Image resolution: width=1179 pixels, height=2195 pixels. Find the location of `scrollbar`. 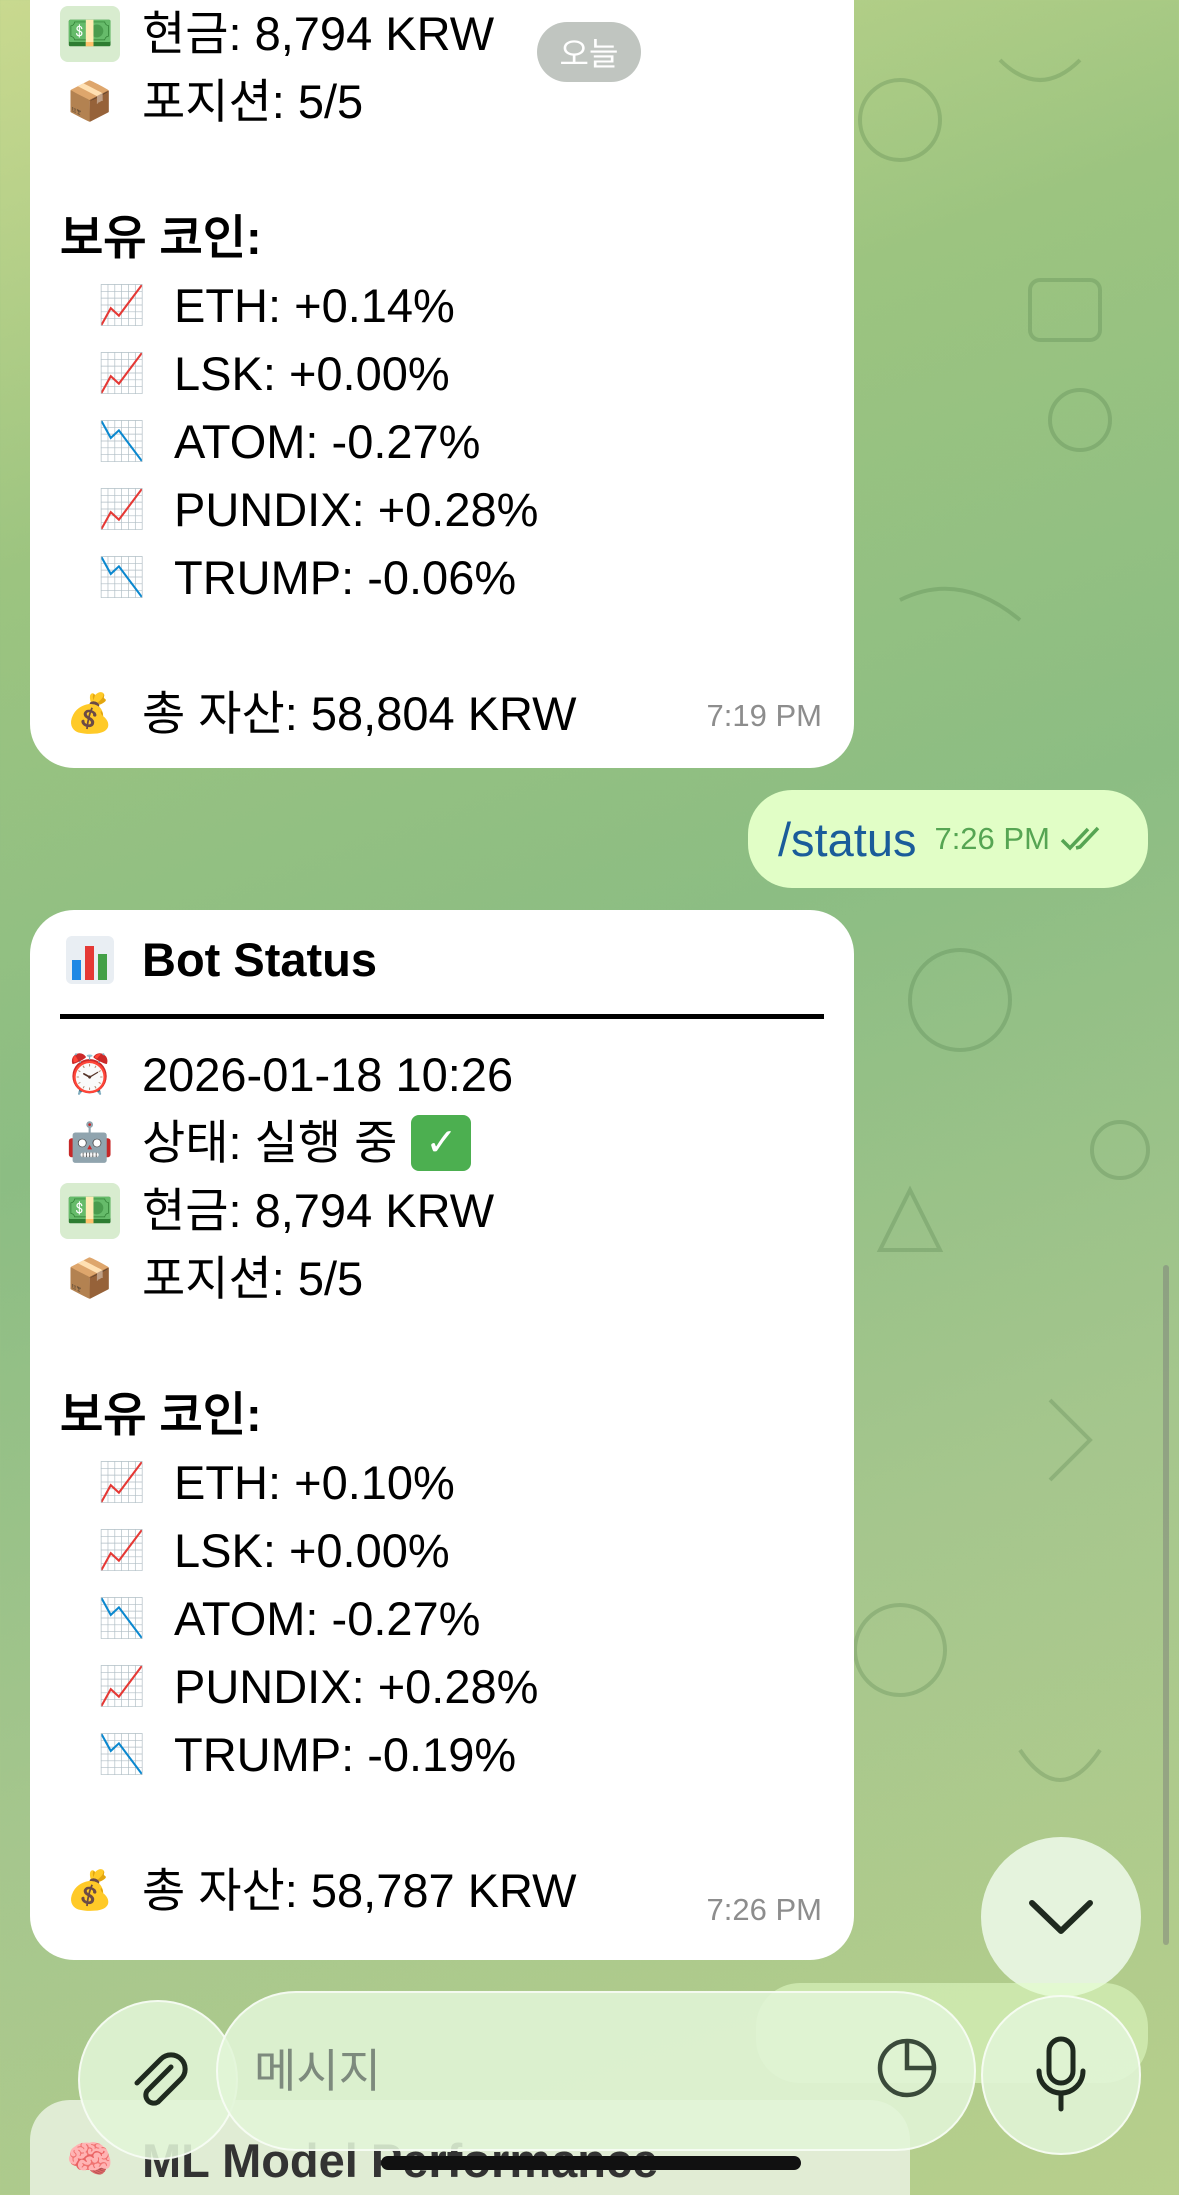

scrollbar is located at coordinates (1166, 1605).